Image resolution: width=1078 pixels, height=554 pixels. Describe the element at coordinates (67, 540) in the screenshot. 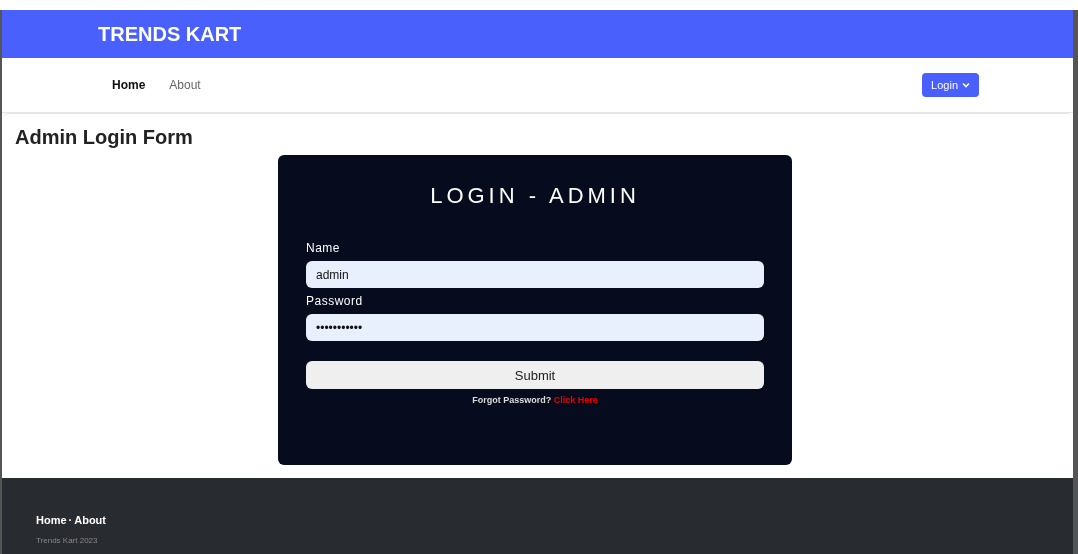

I see `copyright-text: Trends Kart 2023` at that location.